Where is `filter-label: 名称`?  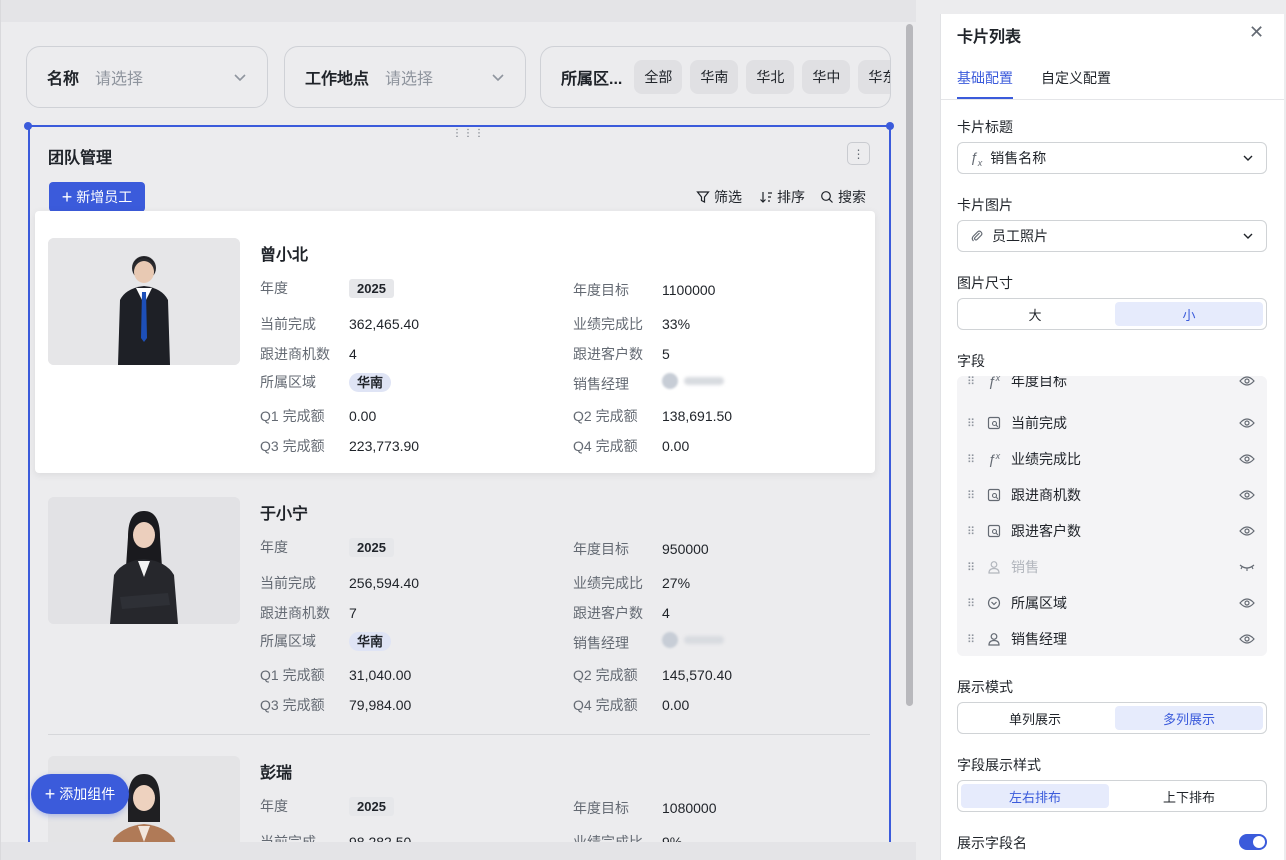 filter-label: 名称 is located at coordinates (63, 79).